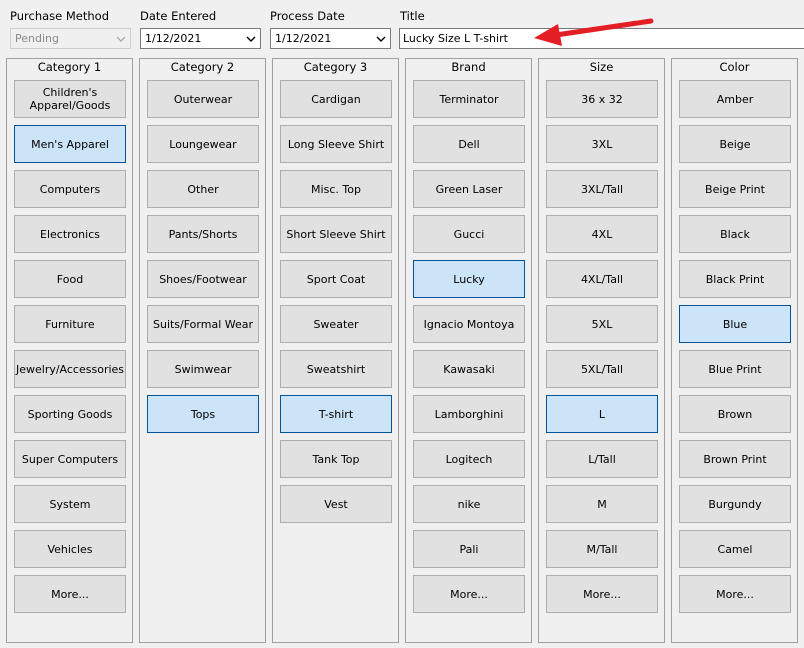 The width and height of the screenshot is (804, 648). I want to click on option-button: Long Sleeve Shirt, so click(336, 144).